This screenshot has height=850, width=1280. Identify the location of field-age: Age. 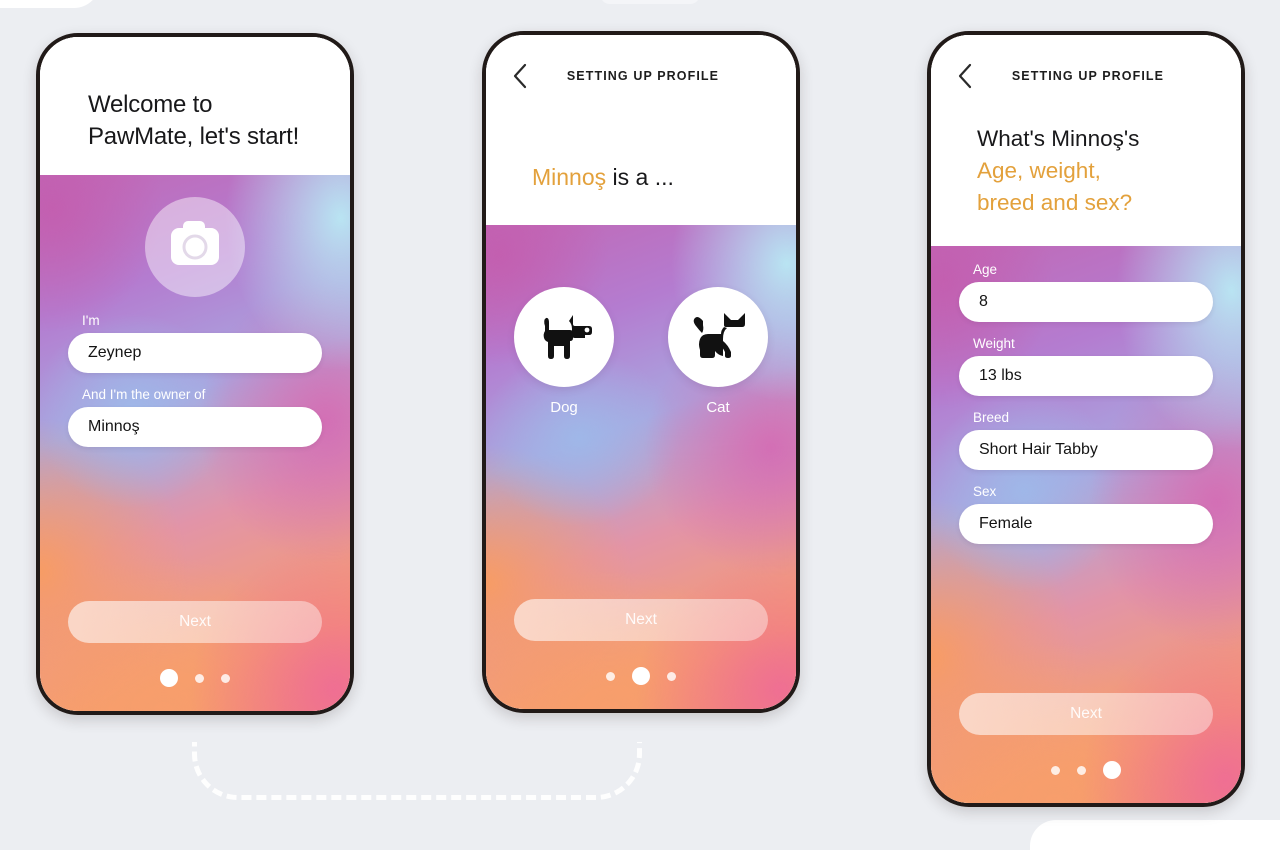
(1086, 292).